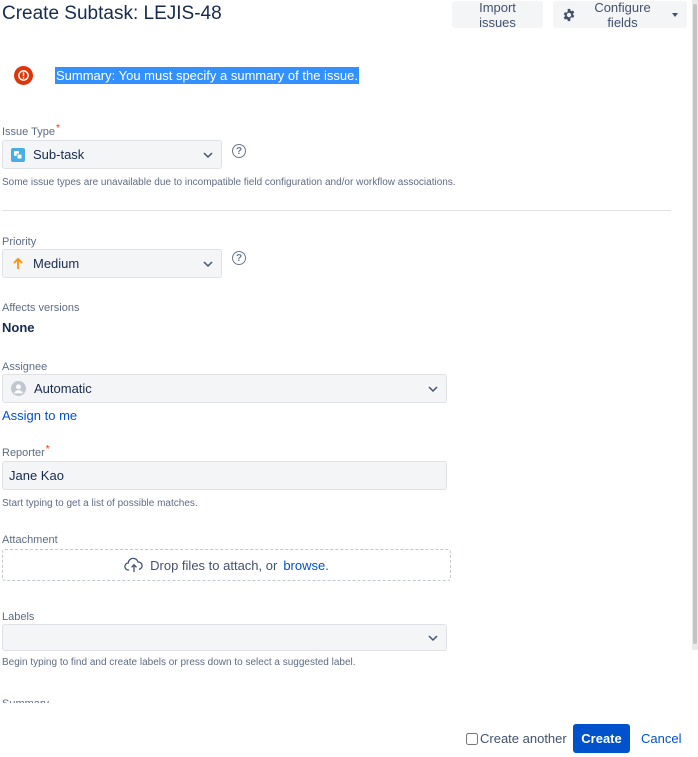 The image size is (698, 757). Describe the element at coordinates (214, 565) in the screenshot. I see `drop-files-text: Drop files to attach, or` at that location.